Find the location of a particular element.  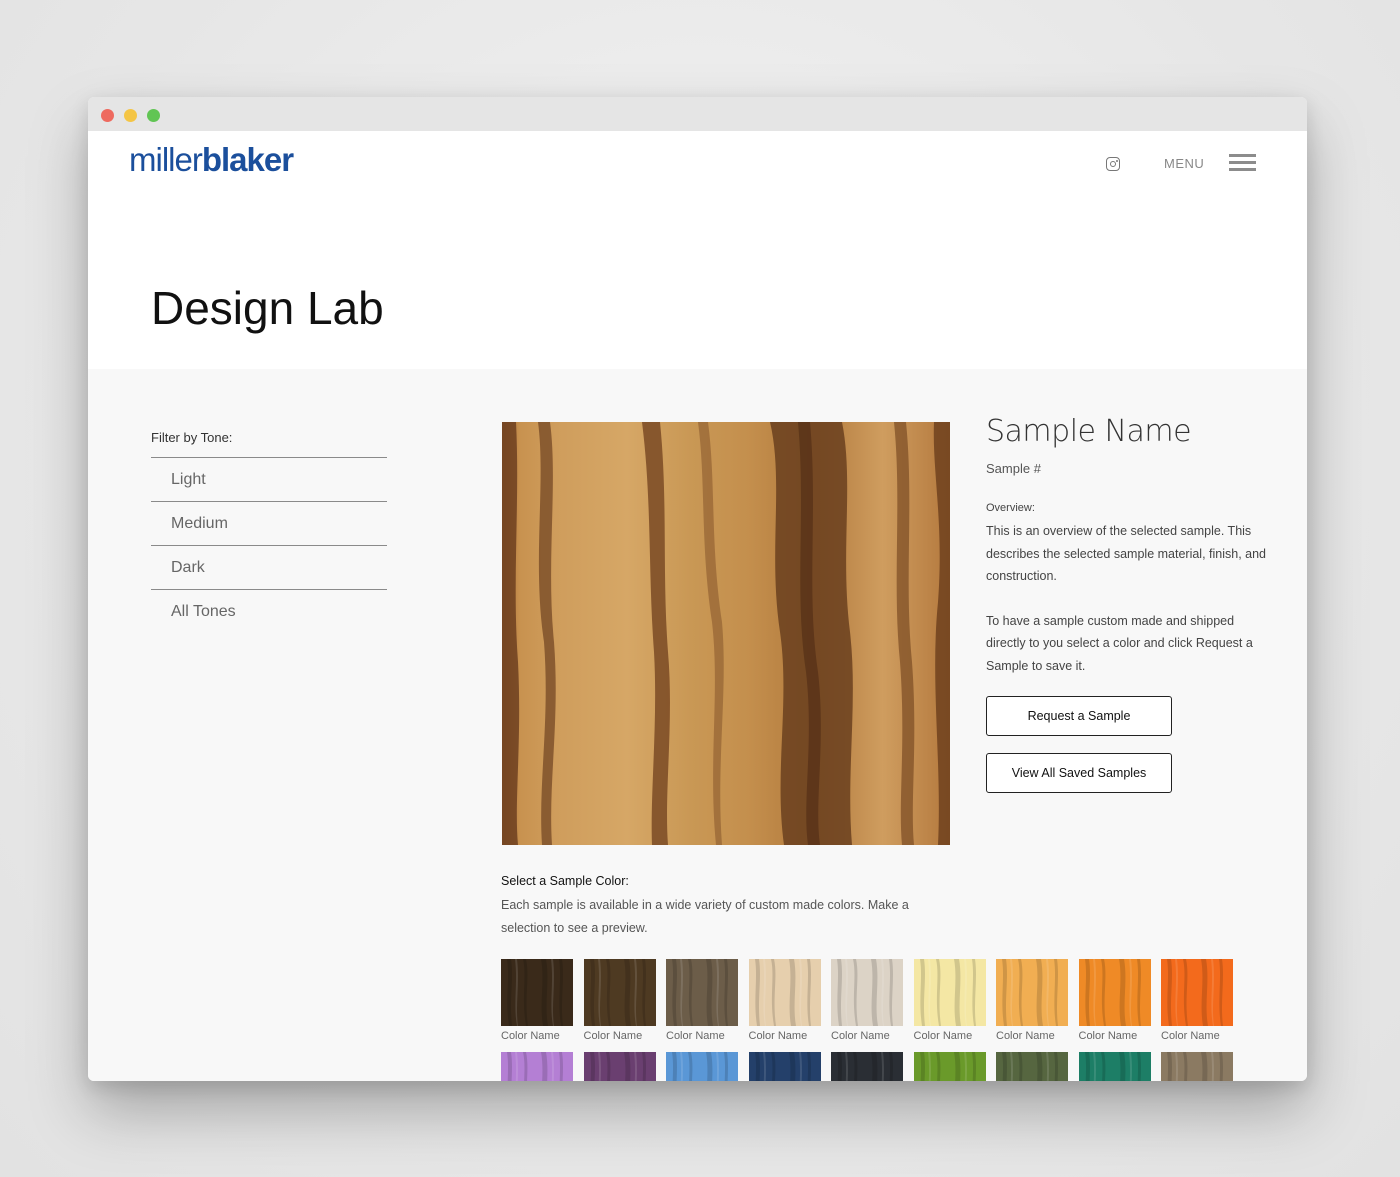

minimize-window-button is located at coordinates (130, 115).